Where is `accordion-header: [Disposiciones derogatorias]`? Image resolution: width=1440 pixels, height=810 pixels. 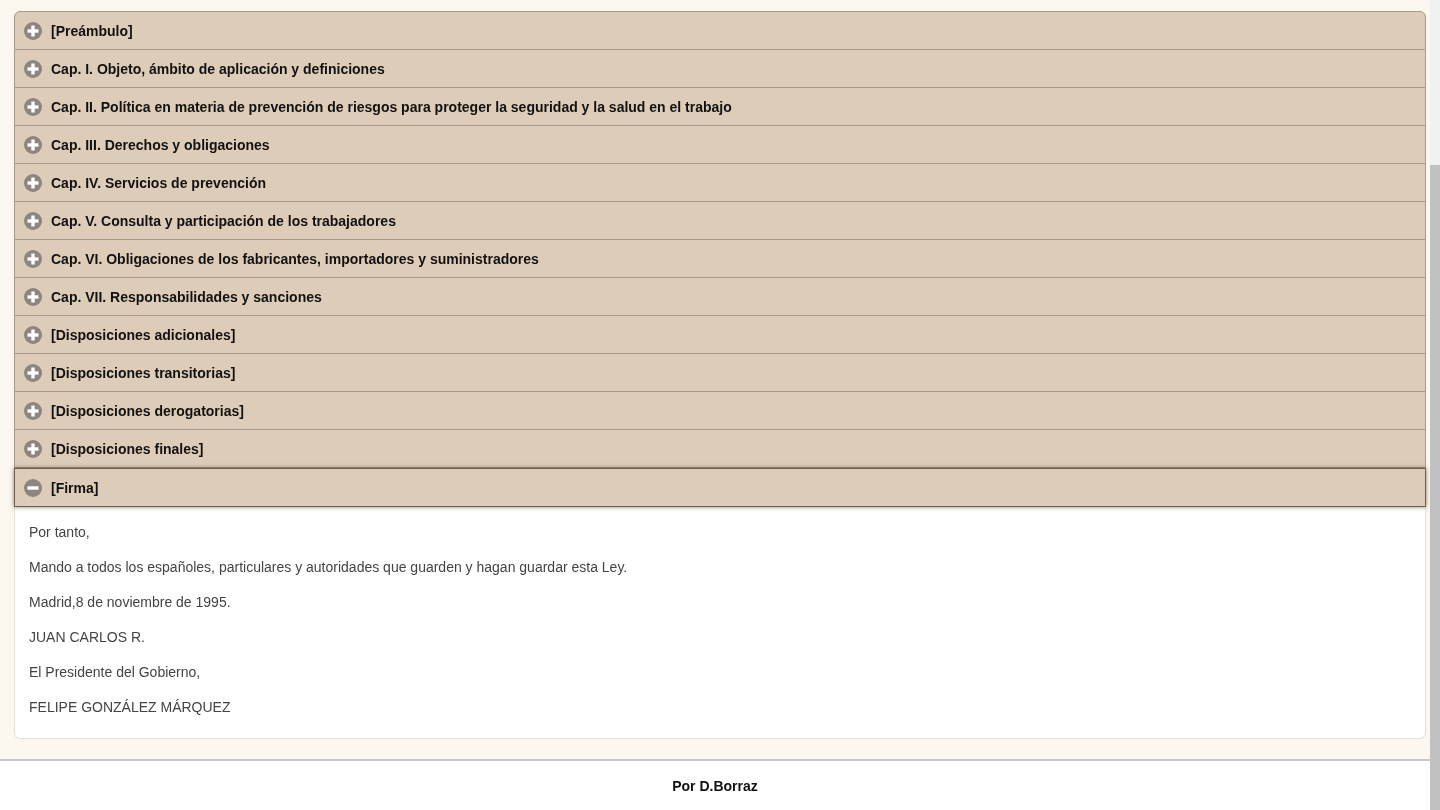
accordion-header: [Disposiciones derogatorias] is located at coordinates (720, 411).